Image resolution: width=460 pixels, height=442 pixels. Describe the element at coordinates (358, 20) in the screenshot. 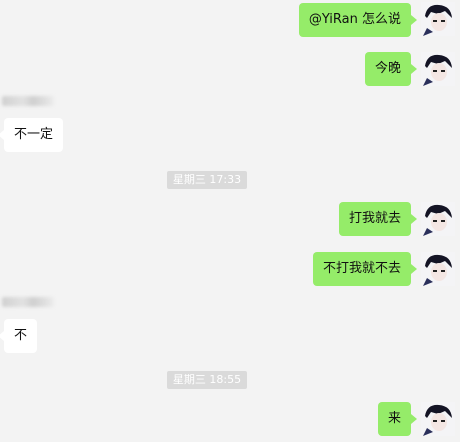

I see `message-bubble-outgoing: @YiRan 怎么说` at that location.